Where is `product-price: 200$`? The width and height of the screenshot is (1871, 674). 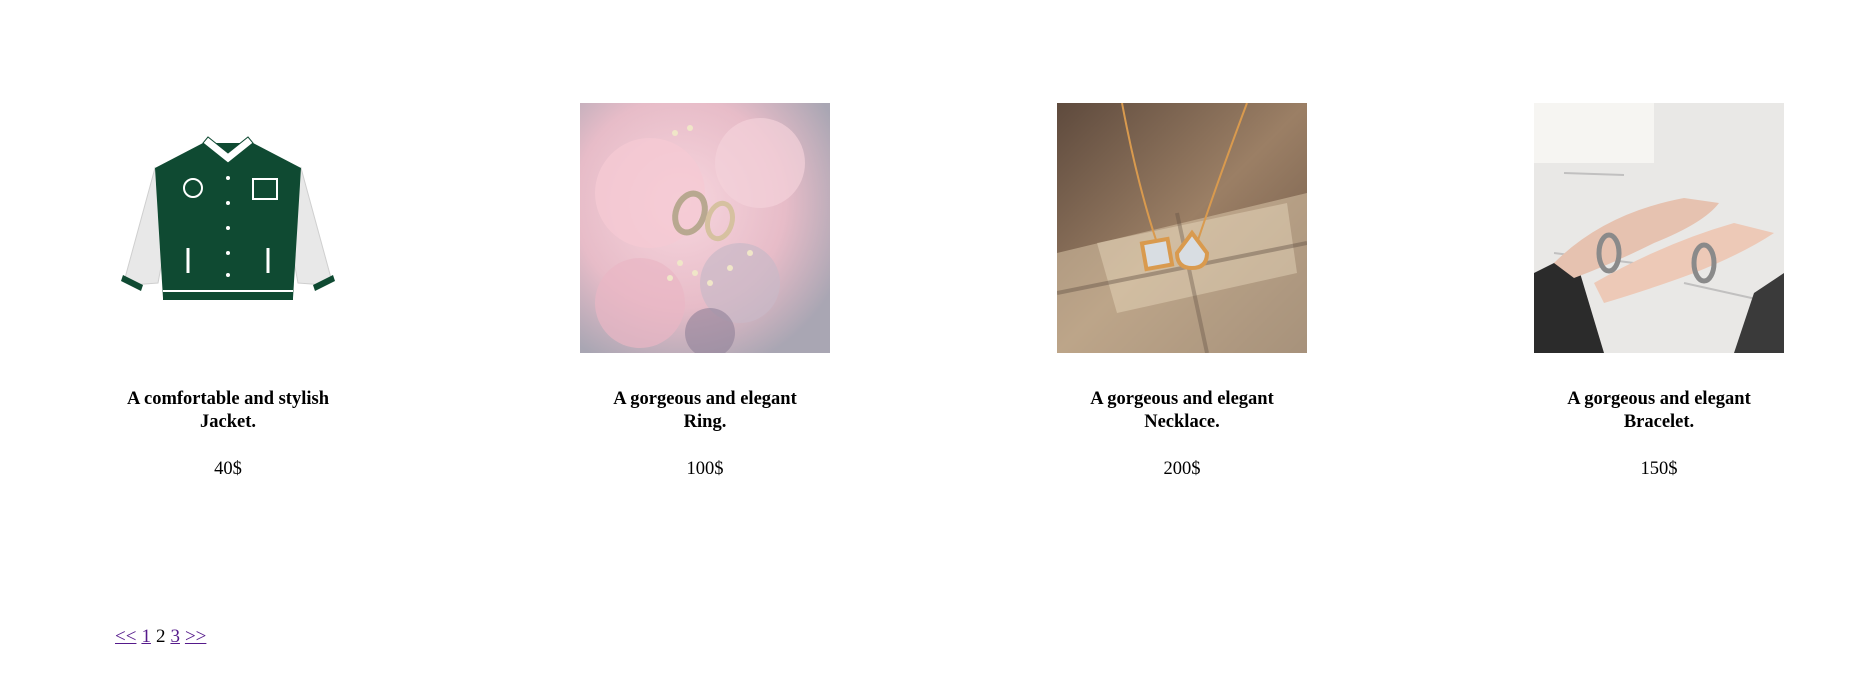 product-price: 200$ is located at coordinates (1182, 469).